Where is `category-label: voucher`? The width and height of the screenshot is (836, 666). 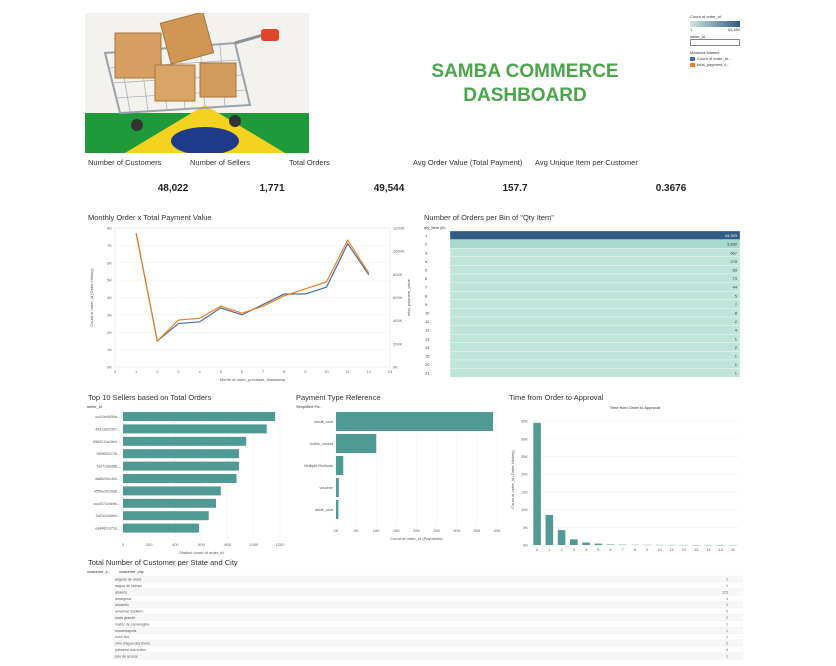
category-label: voucher is located at coordinates (326, 488).